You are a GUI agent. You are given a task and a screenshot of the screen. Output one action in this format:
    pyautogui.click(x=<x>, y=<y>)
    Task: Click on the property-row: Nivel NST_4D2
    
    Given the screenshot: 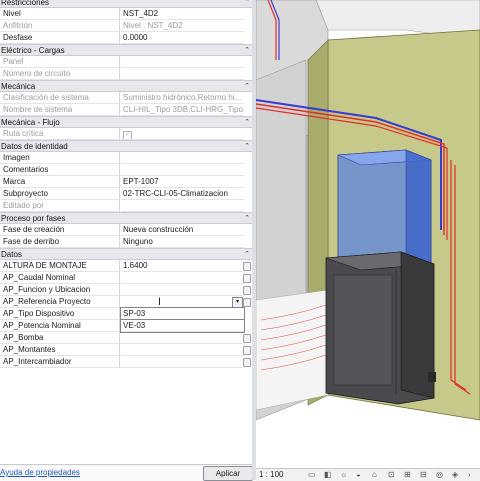 What is the action you would take?
    pyautogui.click(x=127, y=14)
    